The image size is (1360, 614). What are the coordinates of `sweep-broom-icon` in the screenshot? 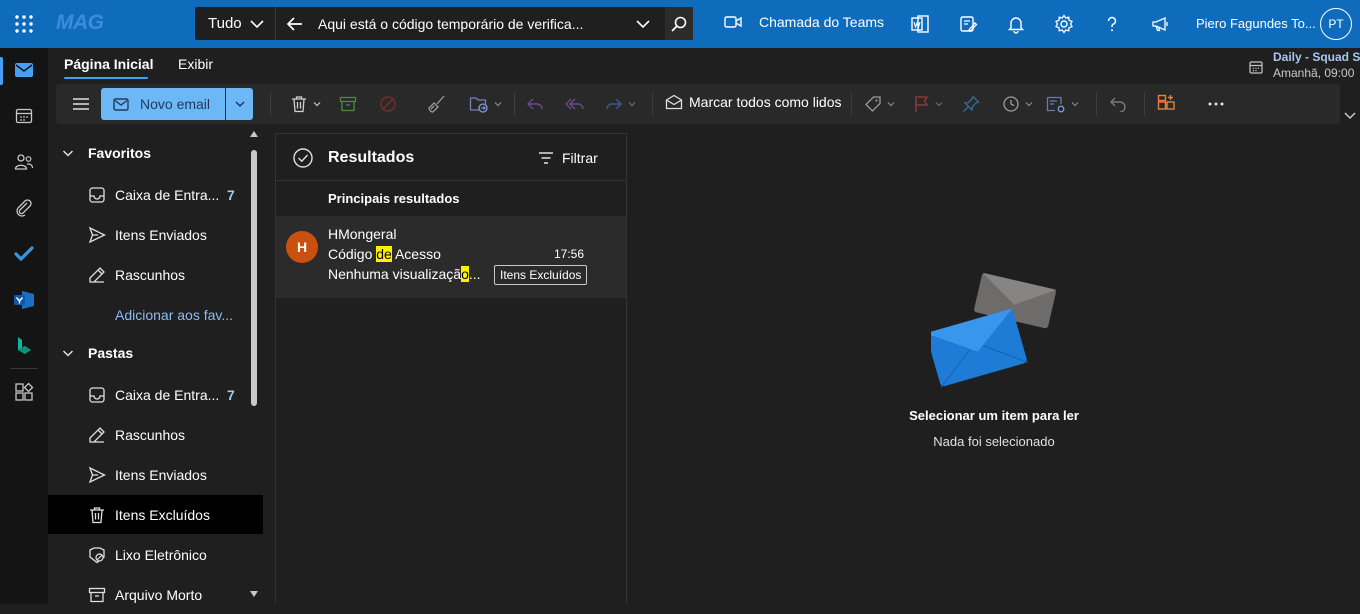 It's located at (437, 104).